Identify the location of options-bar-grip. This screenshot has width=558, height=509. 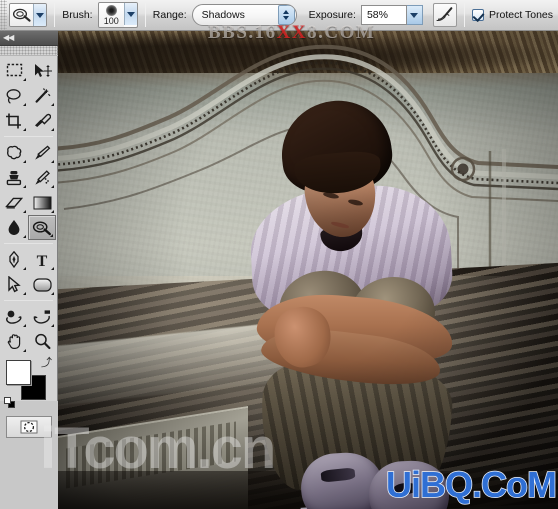
(3, 15).